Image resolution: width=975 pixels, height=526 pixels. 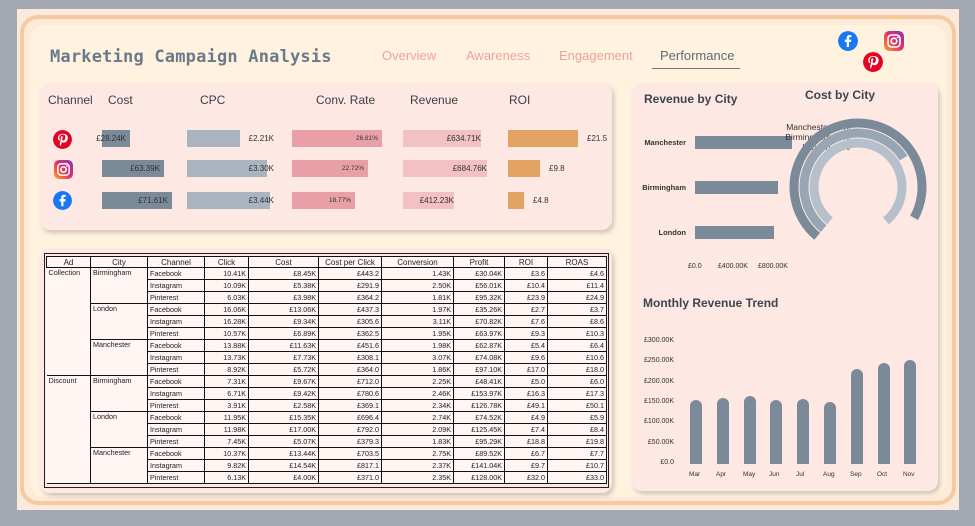 What do you see at coordinates (577, 369) in the screenshot?
I see `cell-roas: £18.0` at bounding box center [577, 369].